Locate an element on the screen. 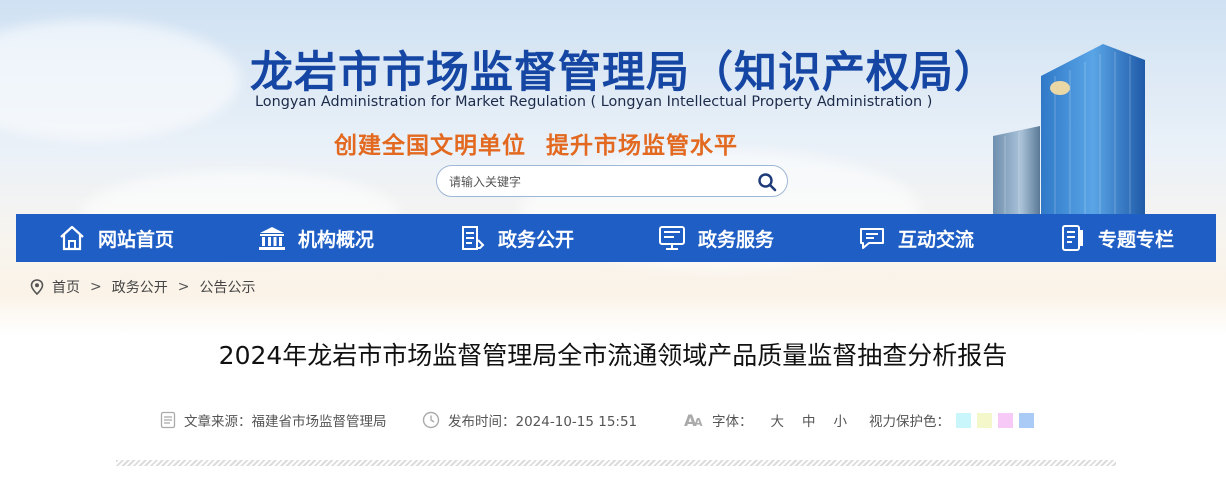 The height and width of the screenshot is (483, 1226). main-navbar: 网站首页 机构概况 政务公开 政务服务 互动交流 专题专栏 is located at coordinates (616, 238).